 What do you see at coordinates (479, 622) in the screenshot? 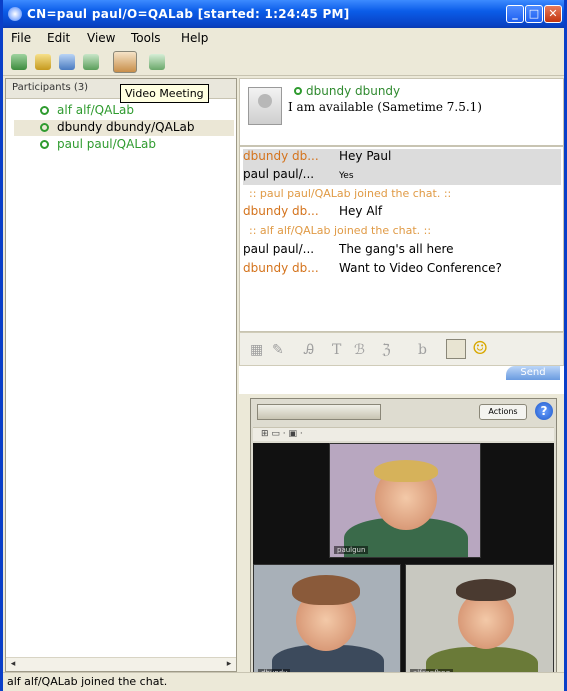
I see `video-tile-alfconfbng: alfconfbng` at bounding box center [479, 622].